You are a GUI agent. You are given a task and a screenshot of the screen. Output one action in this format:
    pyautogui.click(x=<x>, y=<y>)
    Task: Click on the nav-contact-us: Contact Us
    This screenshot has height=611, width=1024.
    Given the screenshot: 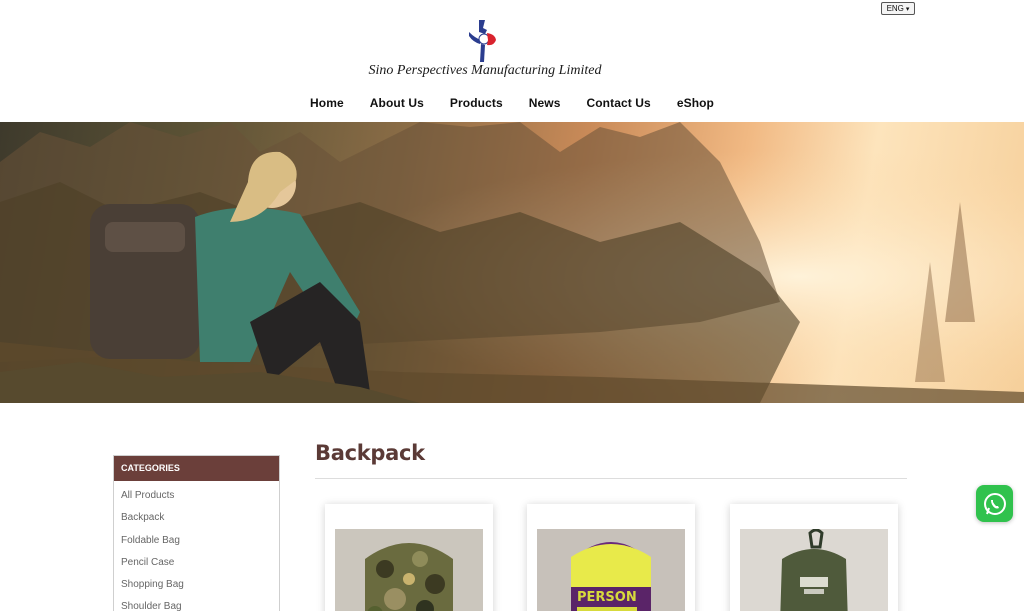 What is the action you would take?
    pyautogui.click(x=618, y=103)
    